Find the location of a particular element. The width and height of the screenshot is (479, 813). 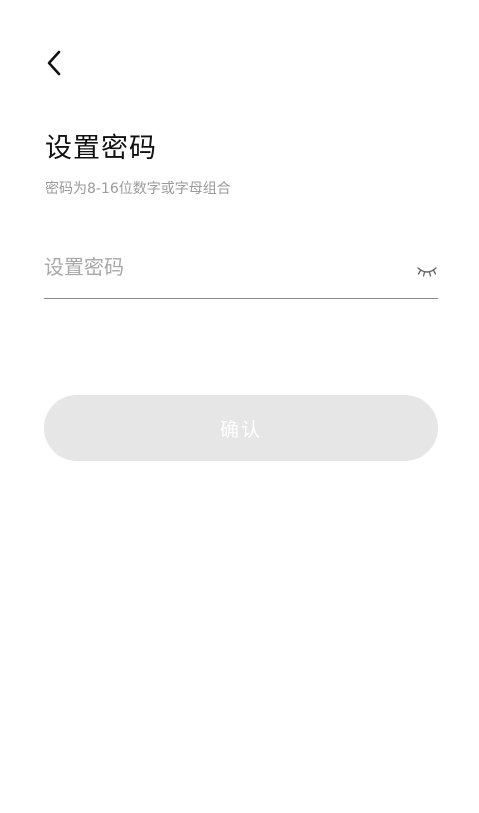

chevron-left-icon is located at coordinates (54, 63).